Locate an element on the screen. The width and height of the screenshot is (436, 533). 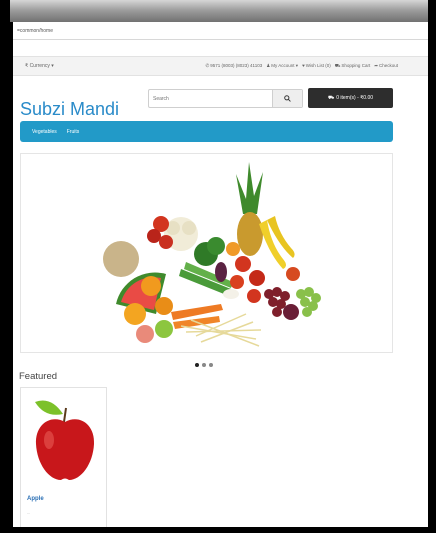
currency-dropdown: ₹ Currency ▾ is located at coordinates (39, 66).